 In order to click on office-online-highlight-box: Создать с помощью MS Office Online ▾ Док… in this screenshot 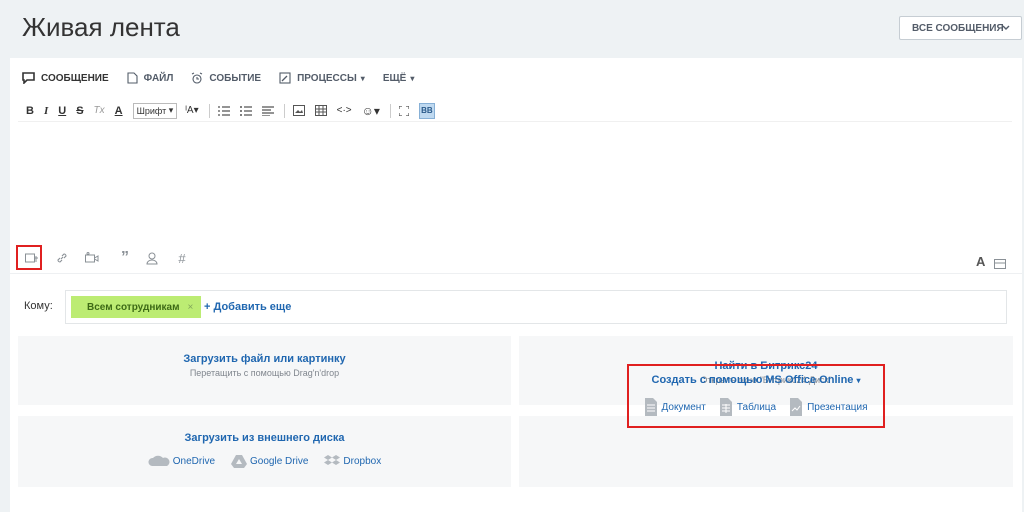, I will do `click(756, 396)`.